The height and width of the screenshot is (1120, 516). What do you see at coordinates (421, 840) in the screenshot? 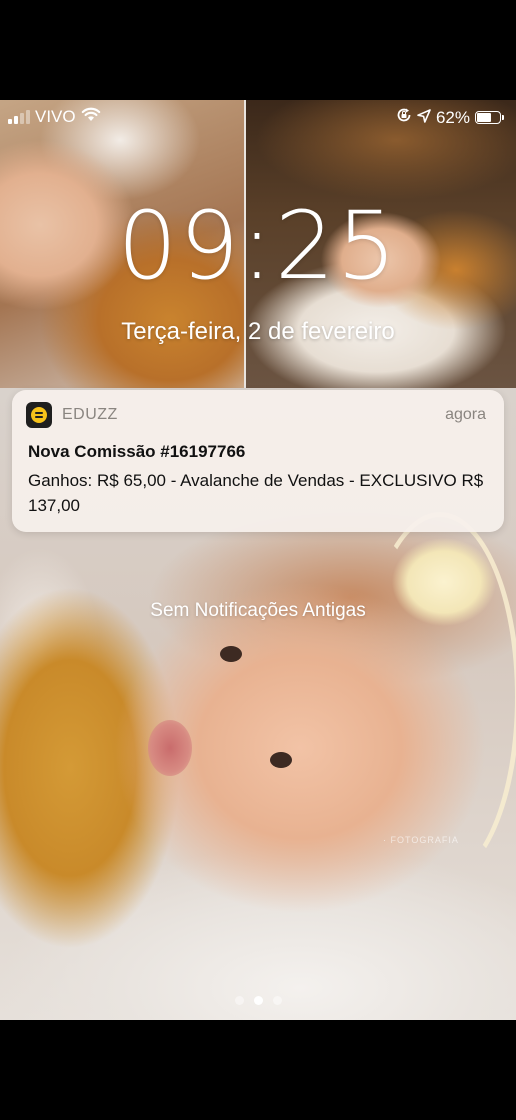
I see `photo-watermark: · FOTOGRAFIA` at bounding box center [421, 840].